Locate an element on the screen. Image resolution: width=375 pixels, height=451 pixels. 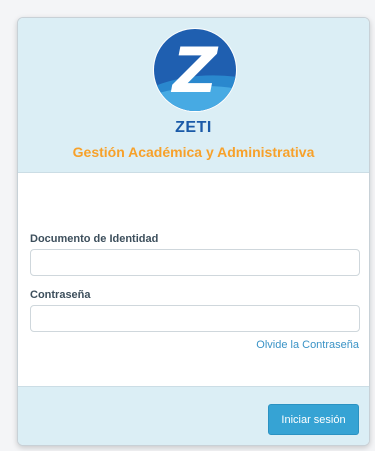
id-document-label: Documento de Identidad is located at coordinates (94, 239).